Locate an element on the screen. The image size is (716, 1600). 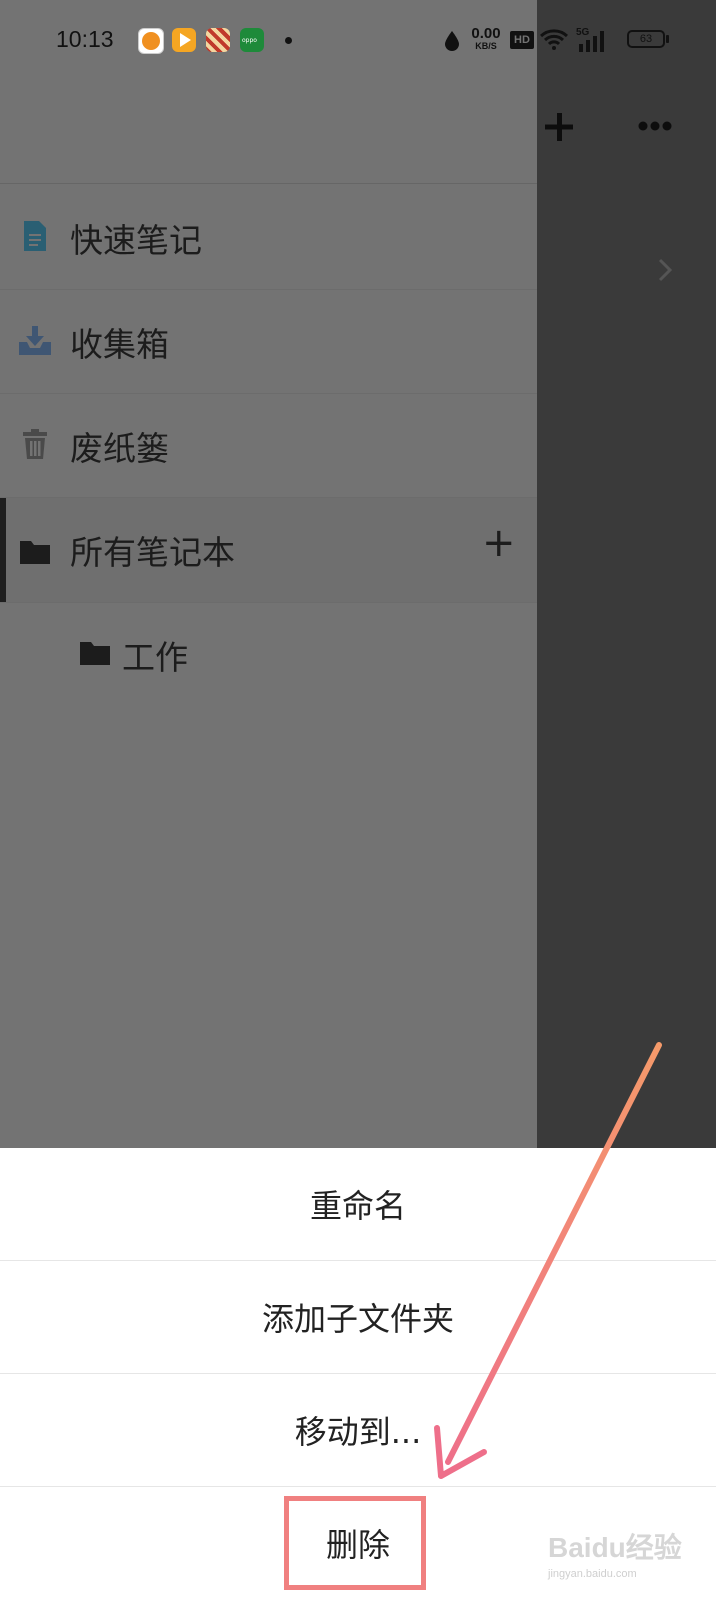
baidu-watermark: Baidu经验 jingyan.baidu.com is located at coordinates (615, 1556).